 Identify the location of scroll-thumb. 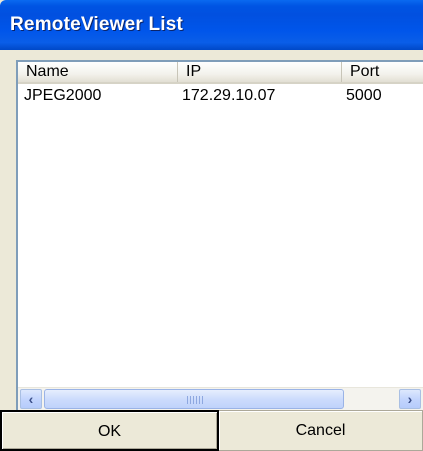
(194, 399).